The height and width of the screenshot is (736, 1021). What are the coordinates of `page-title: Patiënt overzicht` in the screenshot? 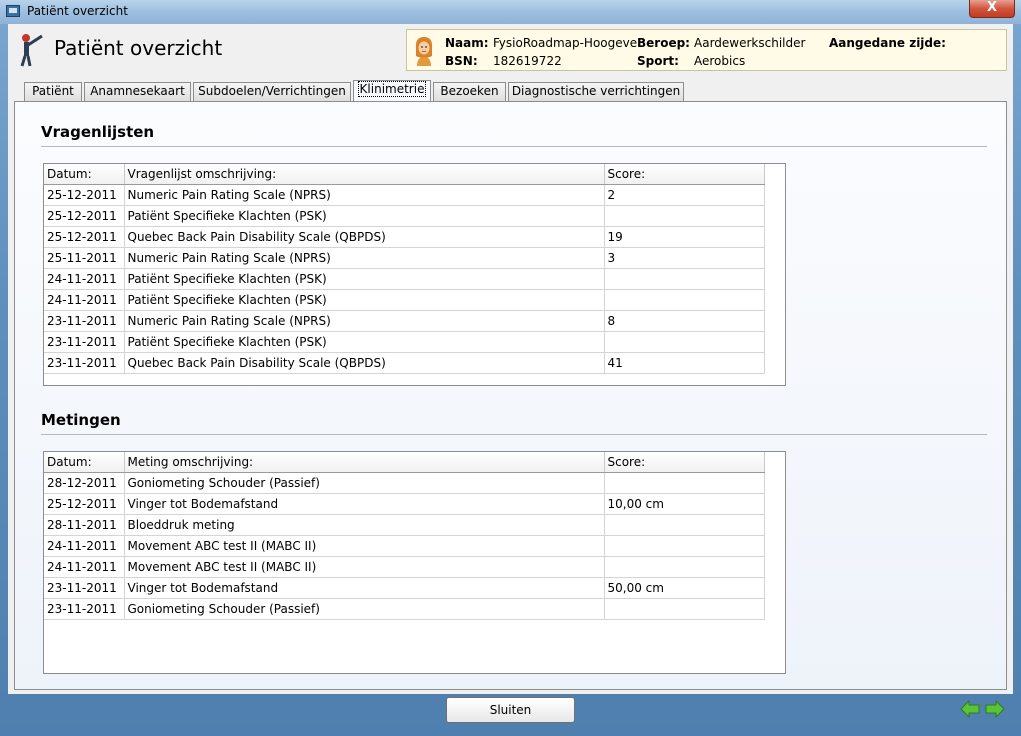 It's located at (138, 48).